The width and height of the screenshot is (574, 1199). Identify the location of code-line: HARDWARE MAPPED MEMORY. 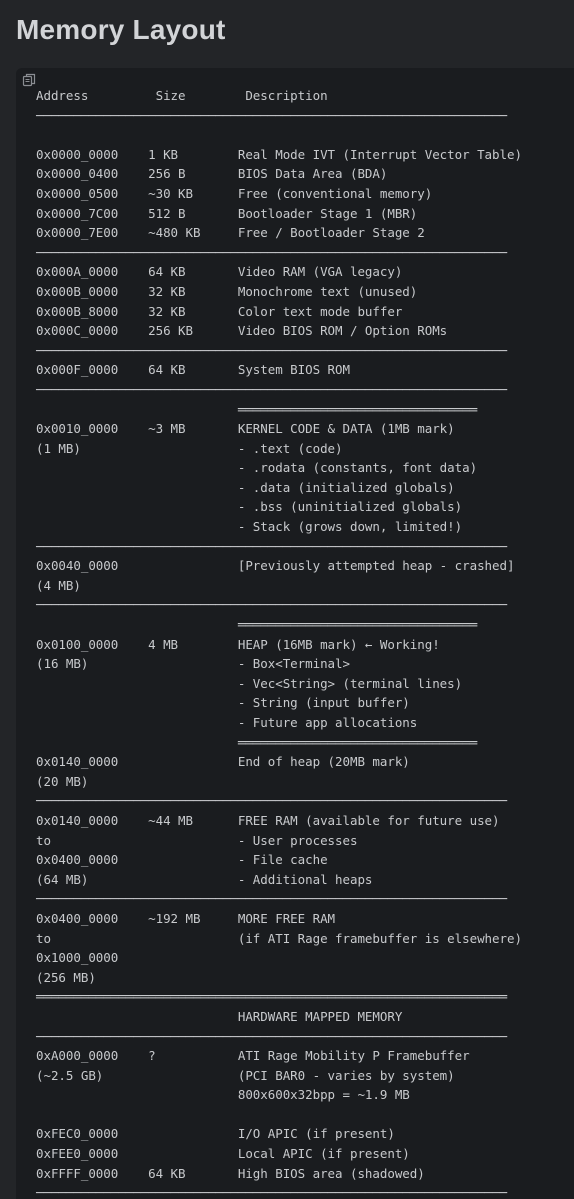
(219, 1016).